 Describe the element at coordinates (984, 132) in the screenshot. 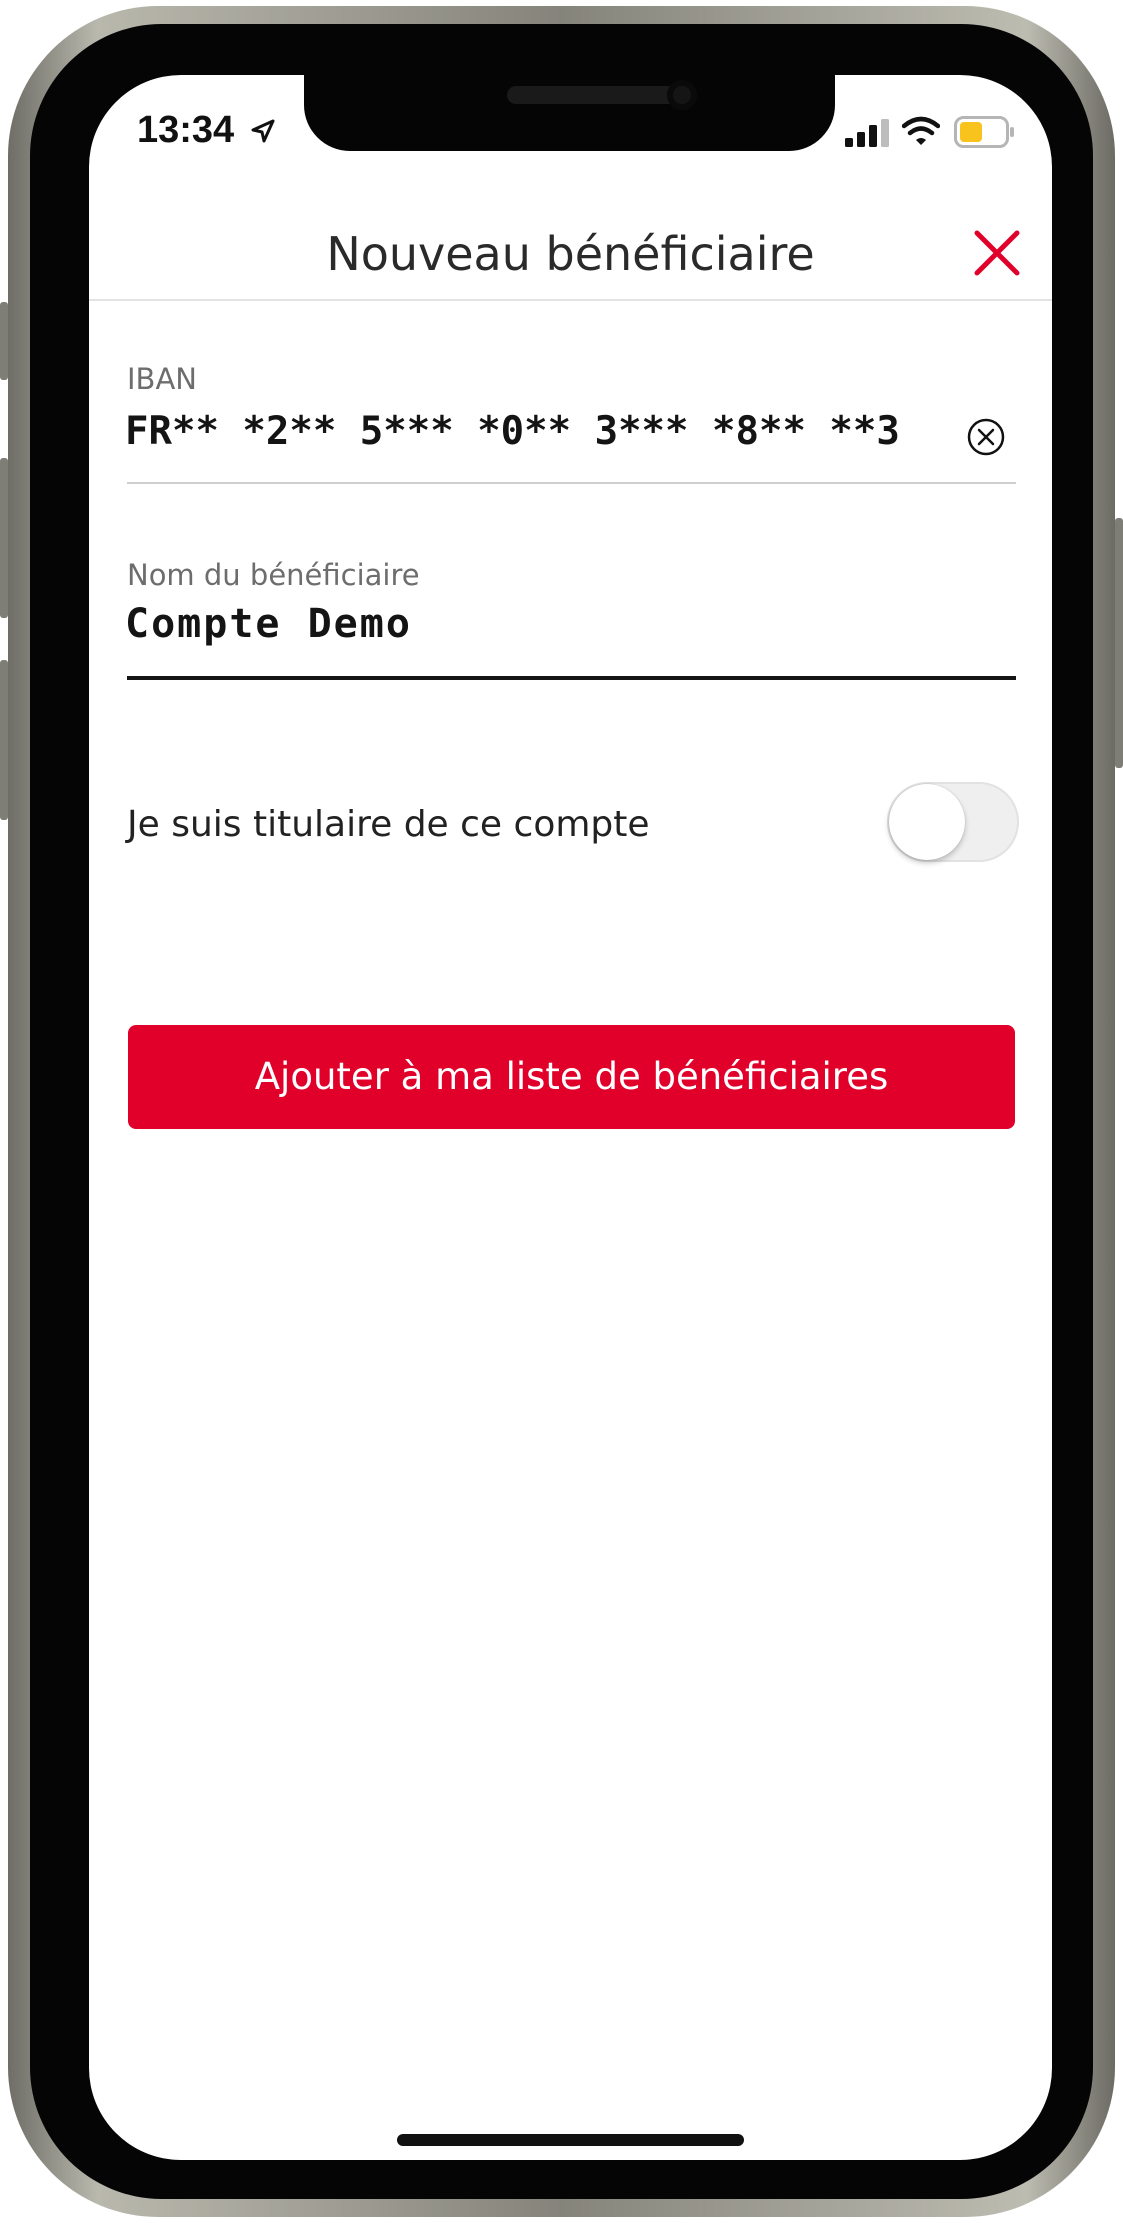

I see `battery-icon` at that location.